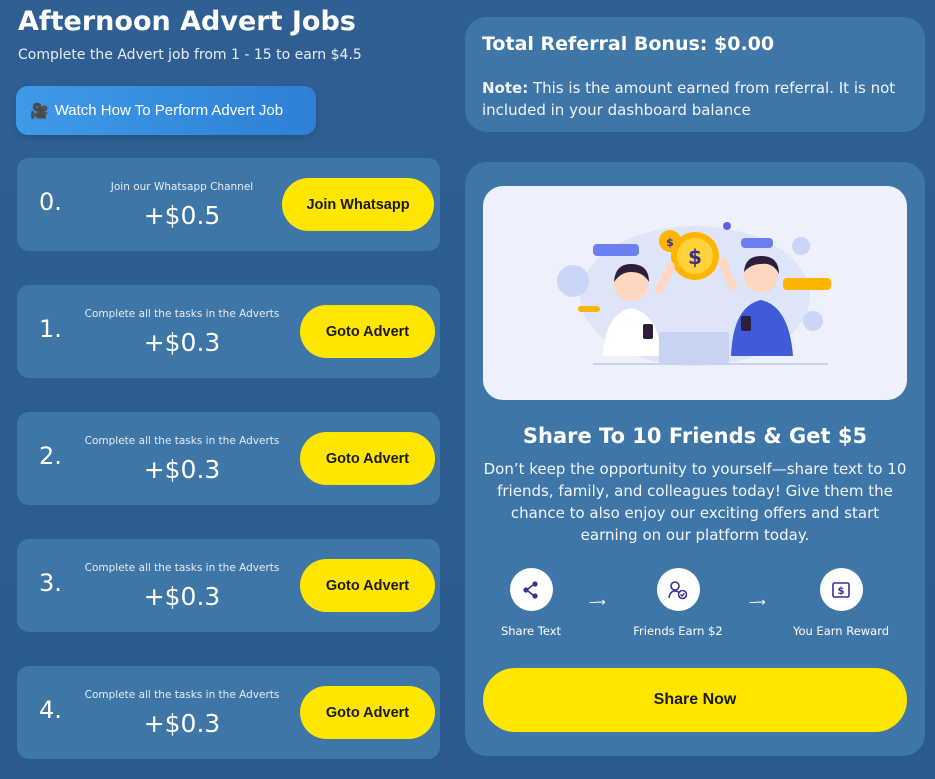 This screenshot has width=935, height=779. I want to click on watch-tutorial-button: 🎥 Watch How To Perform Advert Job, so click(166, 110).